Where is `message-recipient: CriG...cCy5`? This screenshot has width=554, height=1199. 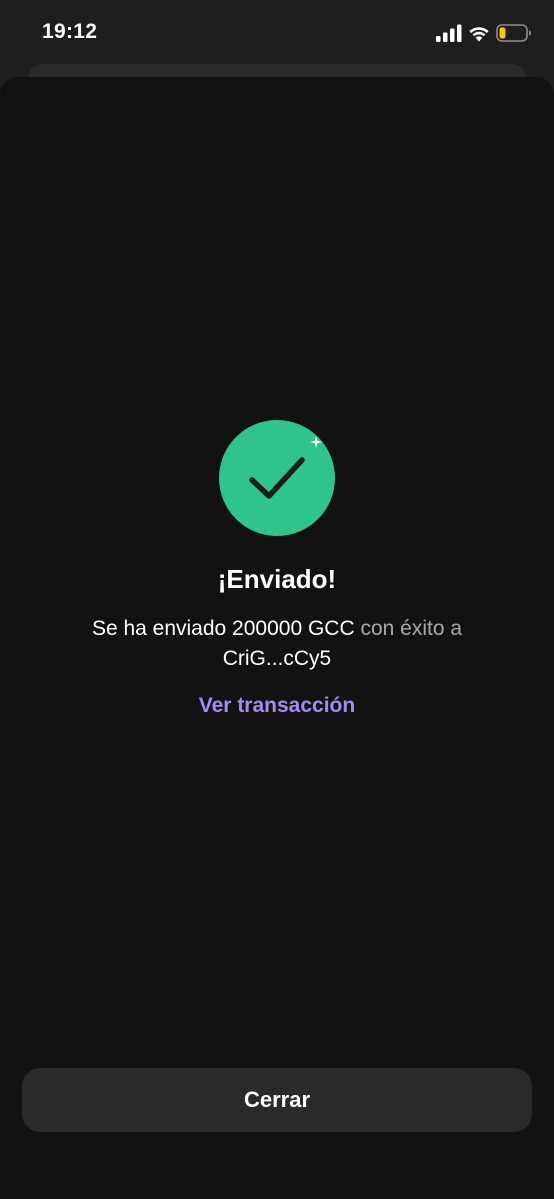
message-recipient: CriG...cCy5 is located at coordinates (277, 658).